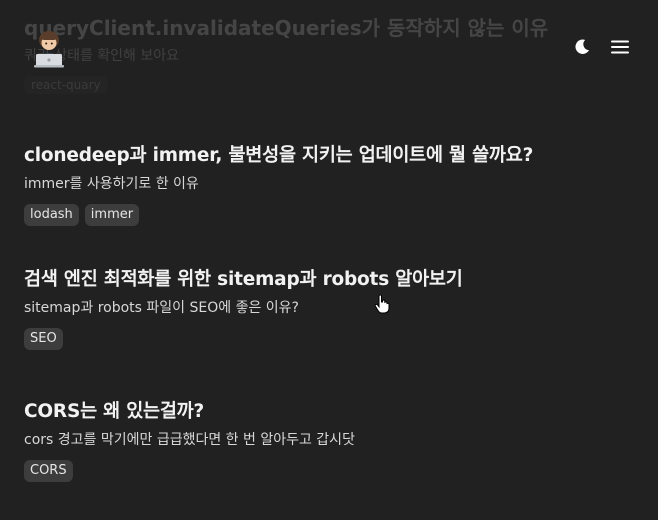 The height and width of the screenshot is (520, 658). What do you see at coordinates (112, 215) in the screenshot?
I see `tag-immer: immer` at bounding box center [112, 215].